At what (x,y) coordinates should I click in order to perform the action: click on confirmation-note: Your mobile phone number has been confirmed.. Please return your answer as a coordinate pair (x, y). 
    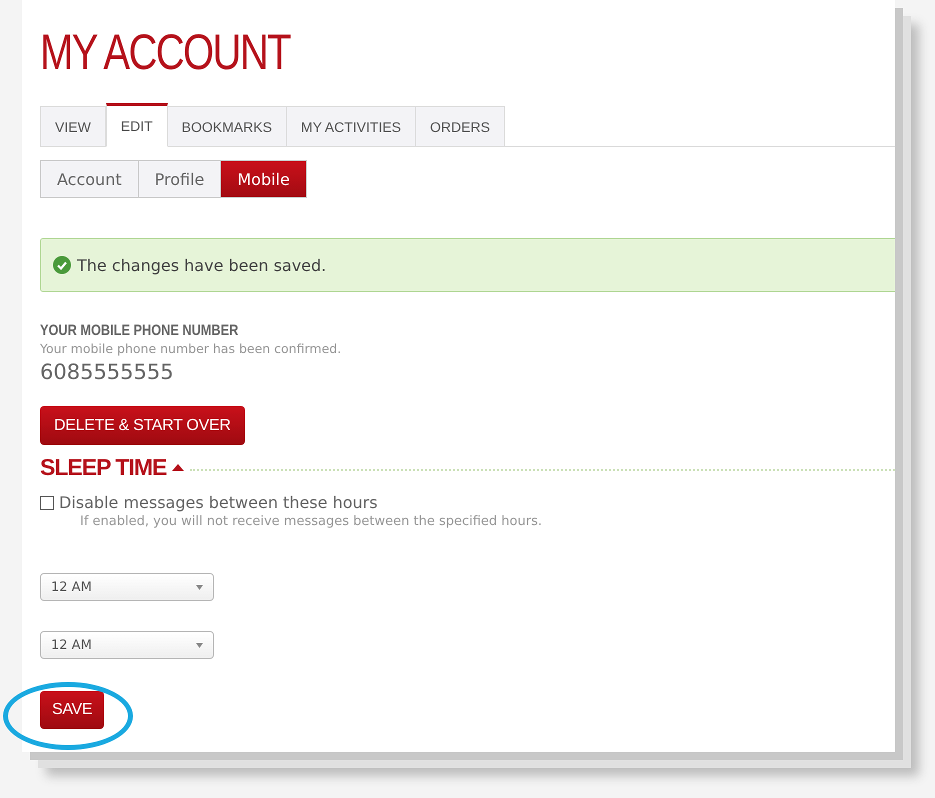
    Looking at the image, I should click on (191, 348).